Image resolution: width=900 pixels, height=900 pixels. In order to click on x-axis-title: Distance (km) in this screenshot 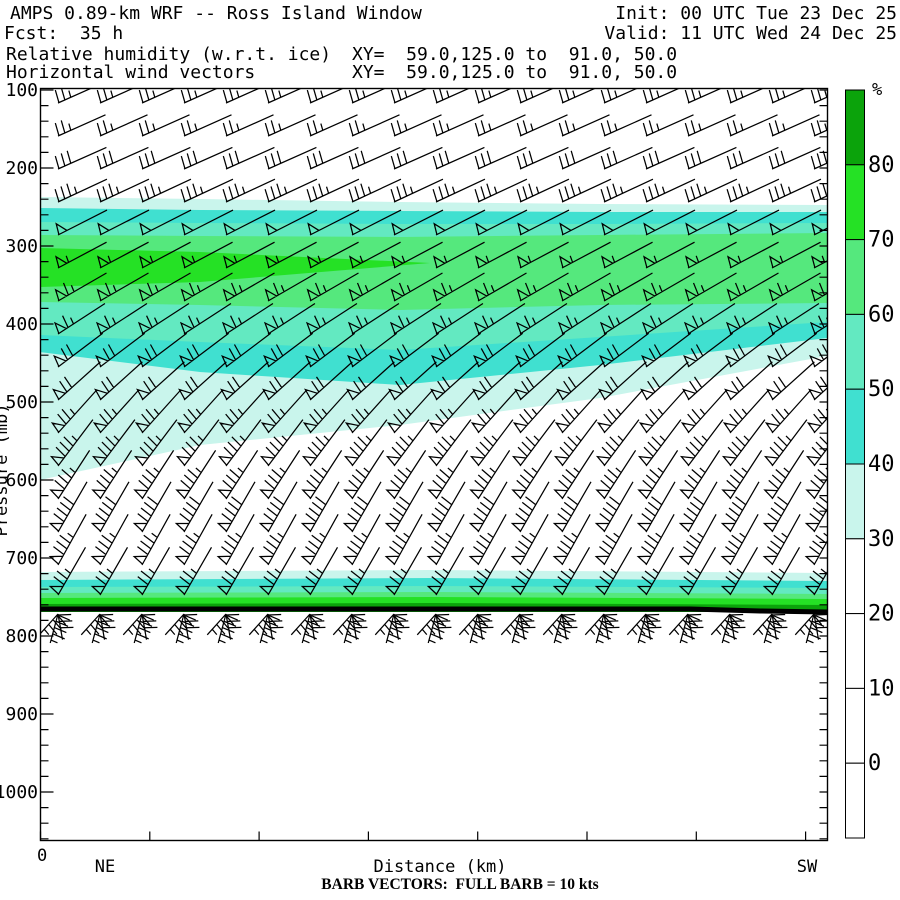, I will do `click(440, 867)`.